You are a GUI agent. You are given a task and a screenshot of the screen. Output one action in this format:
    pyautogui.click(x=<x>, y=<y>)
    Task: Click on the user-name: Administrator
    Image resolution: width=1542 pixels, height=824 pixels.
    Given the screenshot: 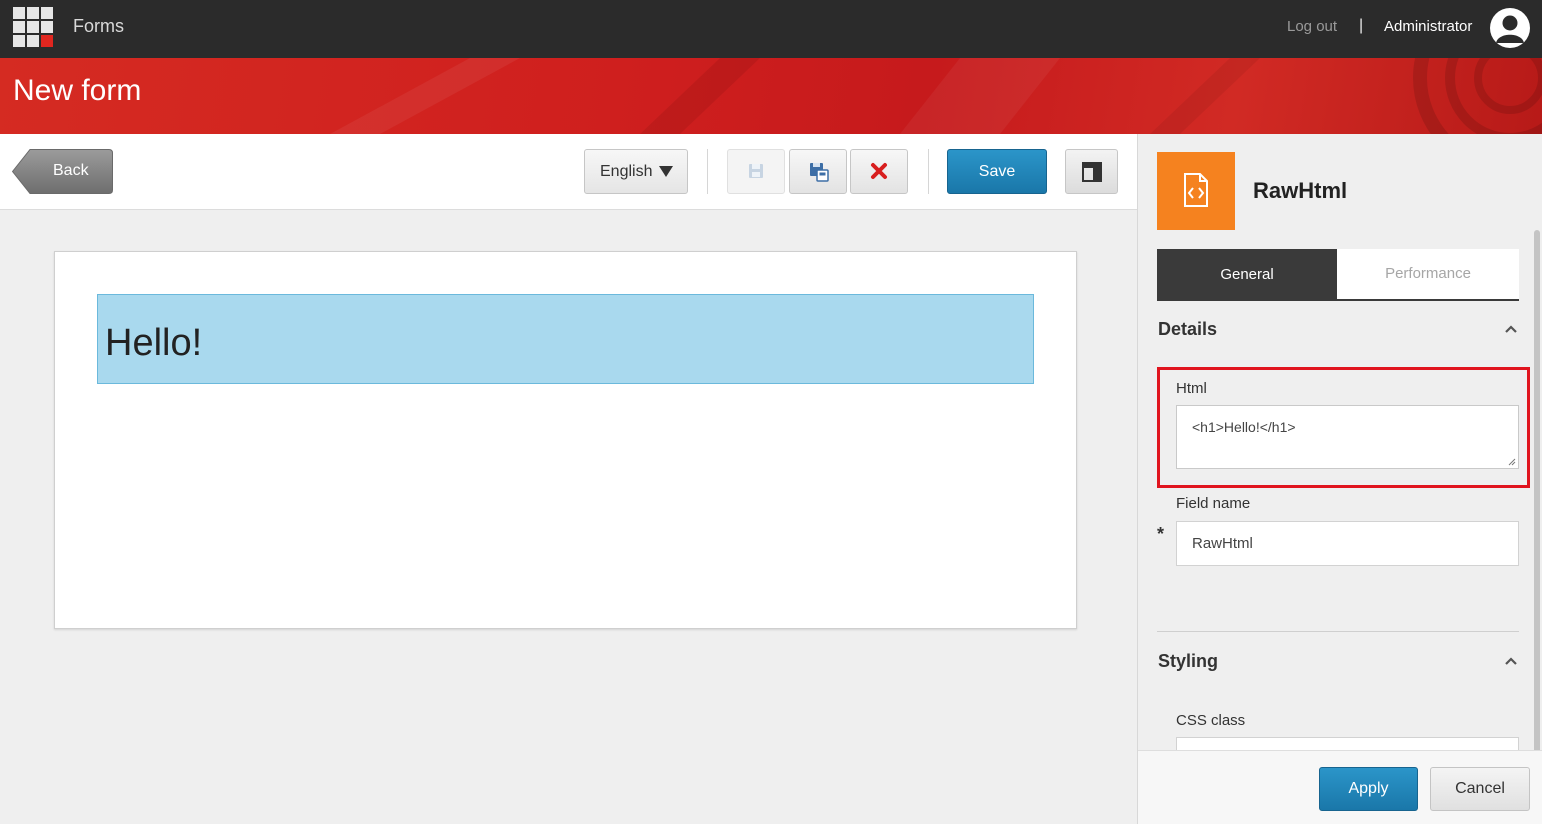 What is the action you would take?
    pyautogui.click(x=1428, y=26)
    